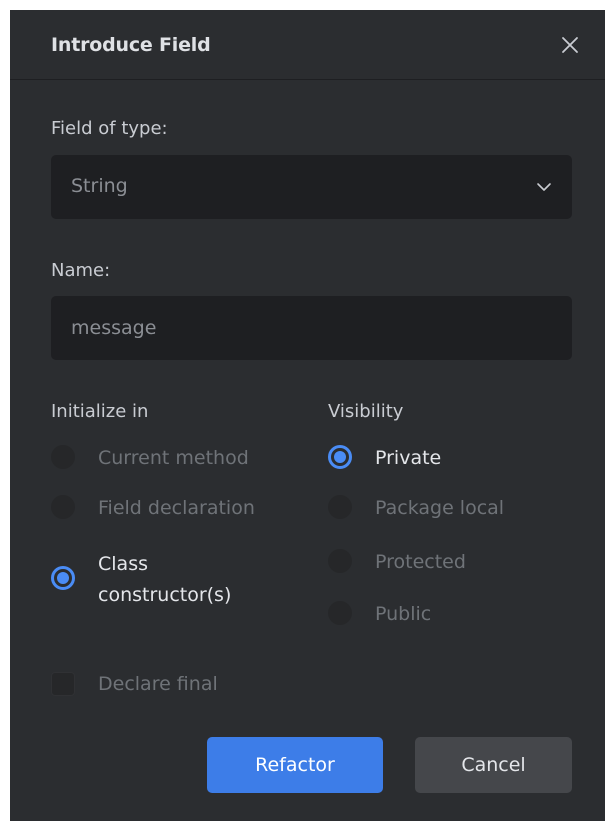 Image resolution: width=606 pixels, height=821 pixels. Describe the element at coordinates (99, 186) in the screenshot. I see `field-type-value: String` at that location.